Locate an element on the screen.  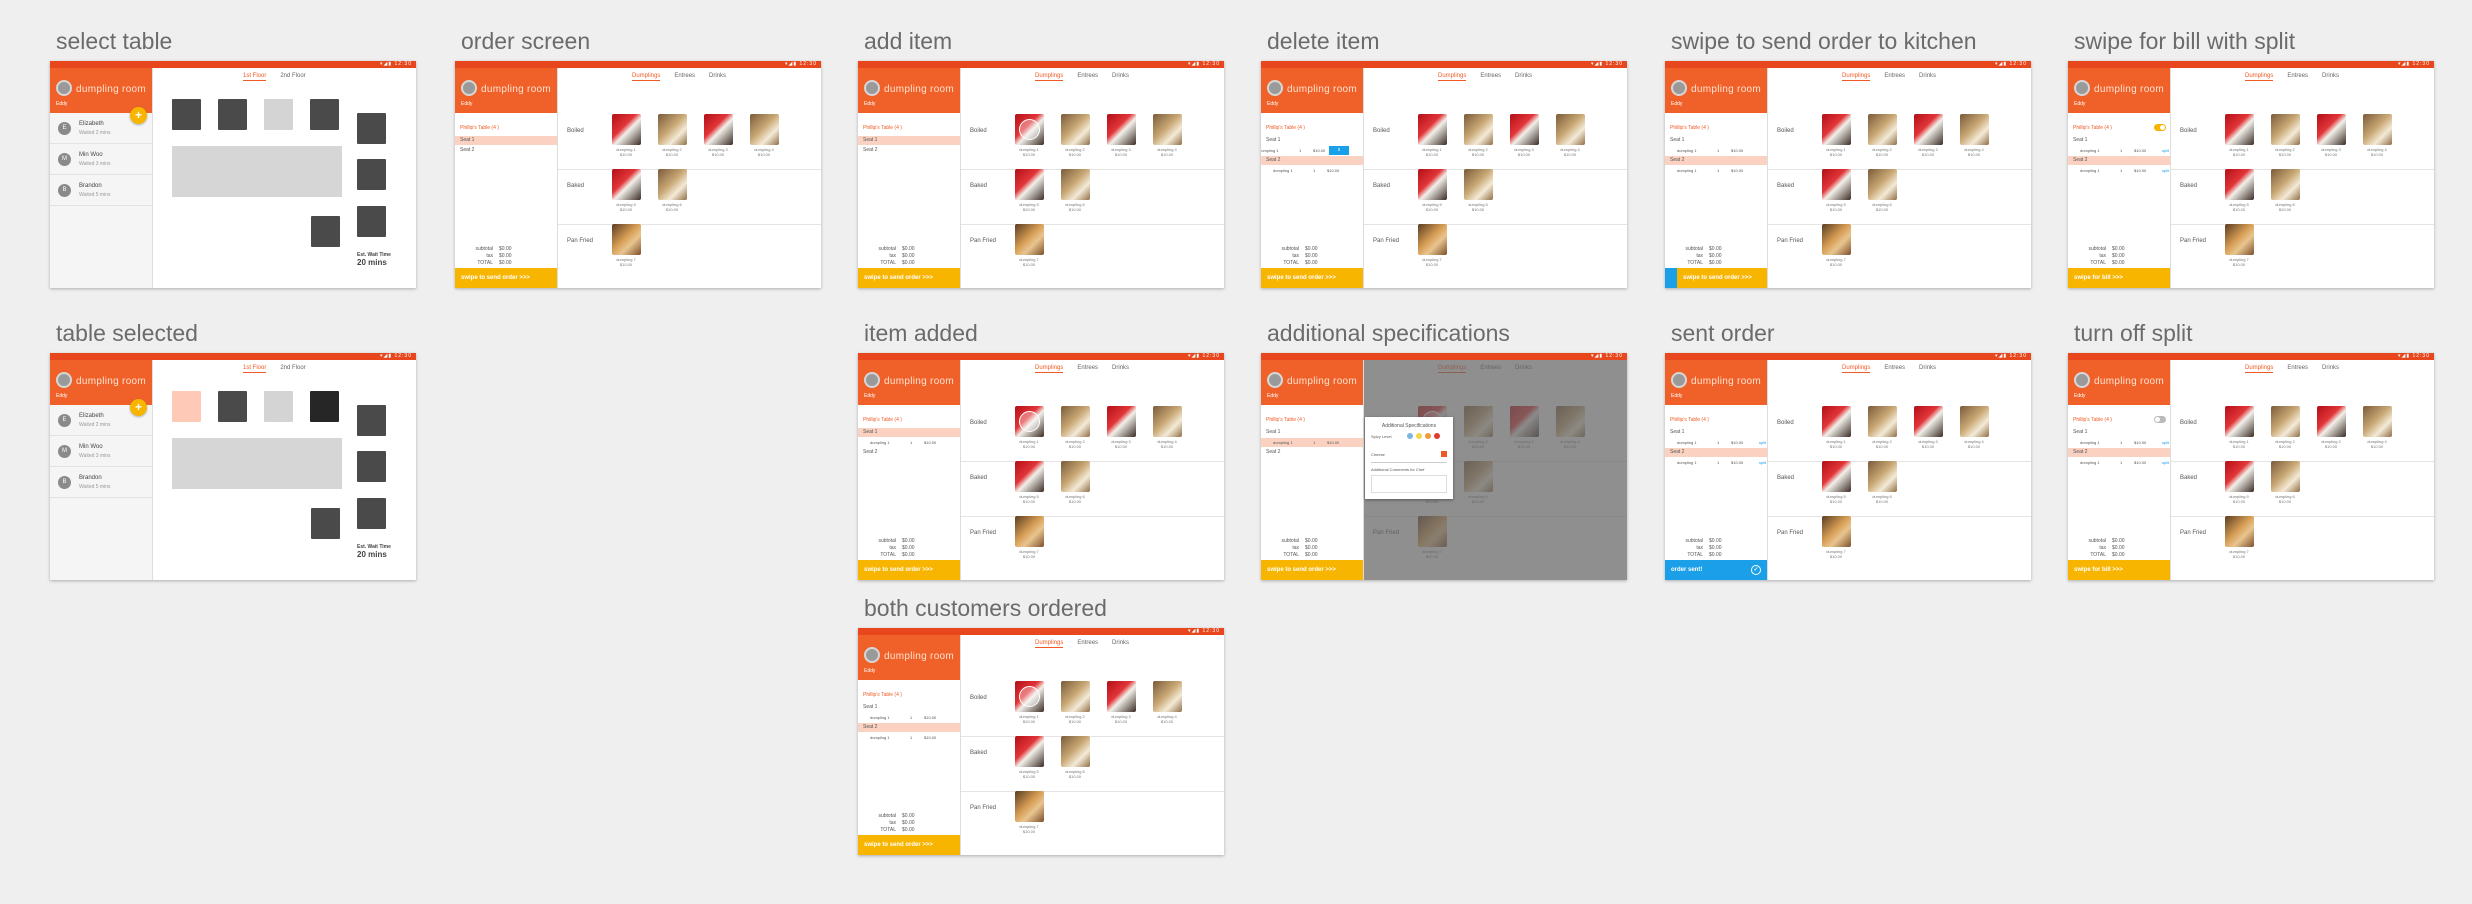
large-table is located at coordinates (257, 171).